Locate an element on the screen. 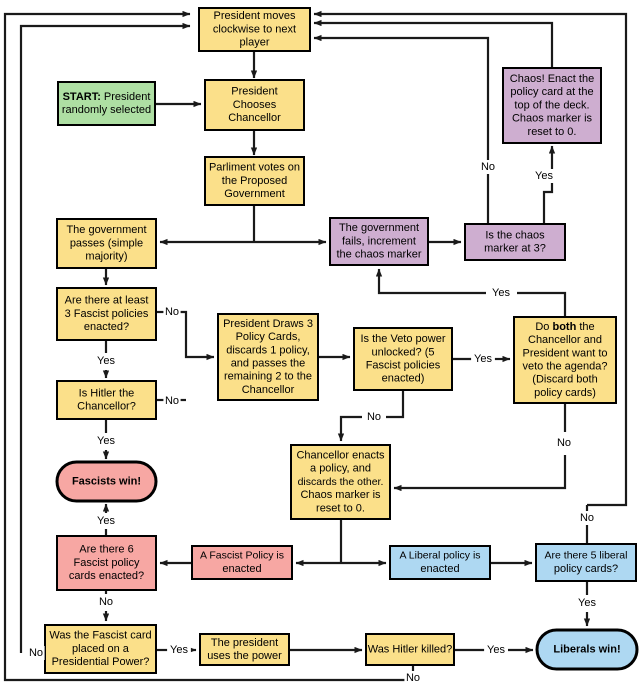  edge-label-yes-three-fascist: Yes is located at coordinates (106, 361).